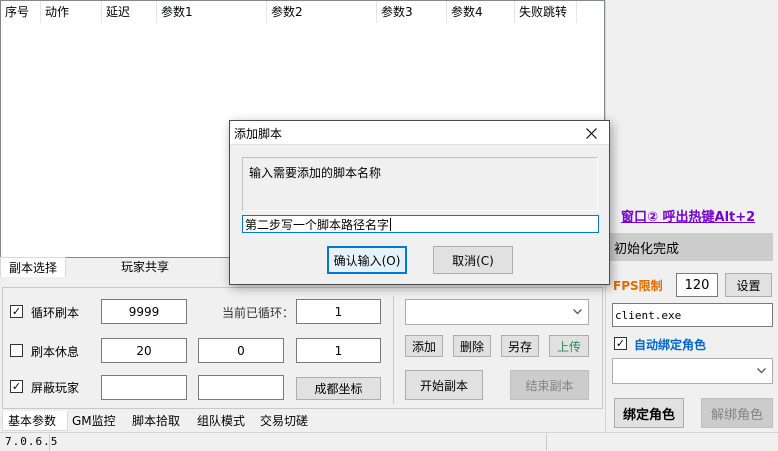 The image size is (778, 451). What do you see at coordinates (697, 285) in the screenshot?
I see `fps-input: 120` at bounding box center [697, 285].